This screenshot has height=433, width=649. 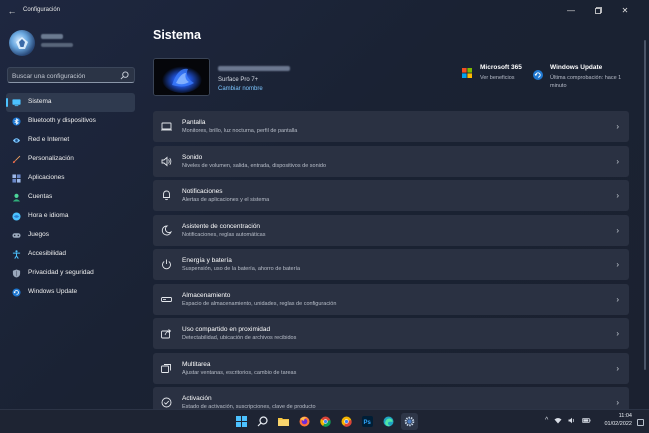 I want to click on setting-title: Multitarea, so click(x=196, y=364).